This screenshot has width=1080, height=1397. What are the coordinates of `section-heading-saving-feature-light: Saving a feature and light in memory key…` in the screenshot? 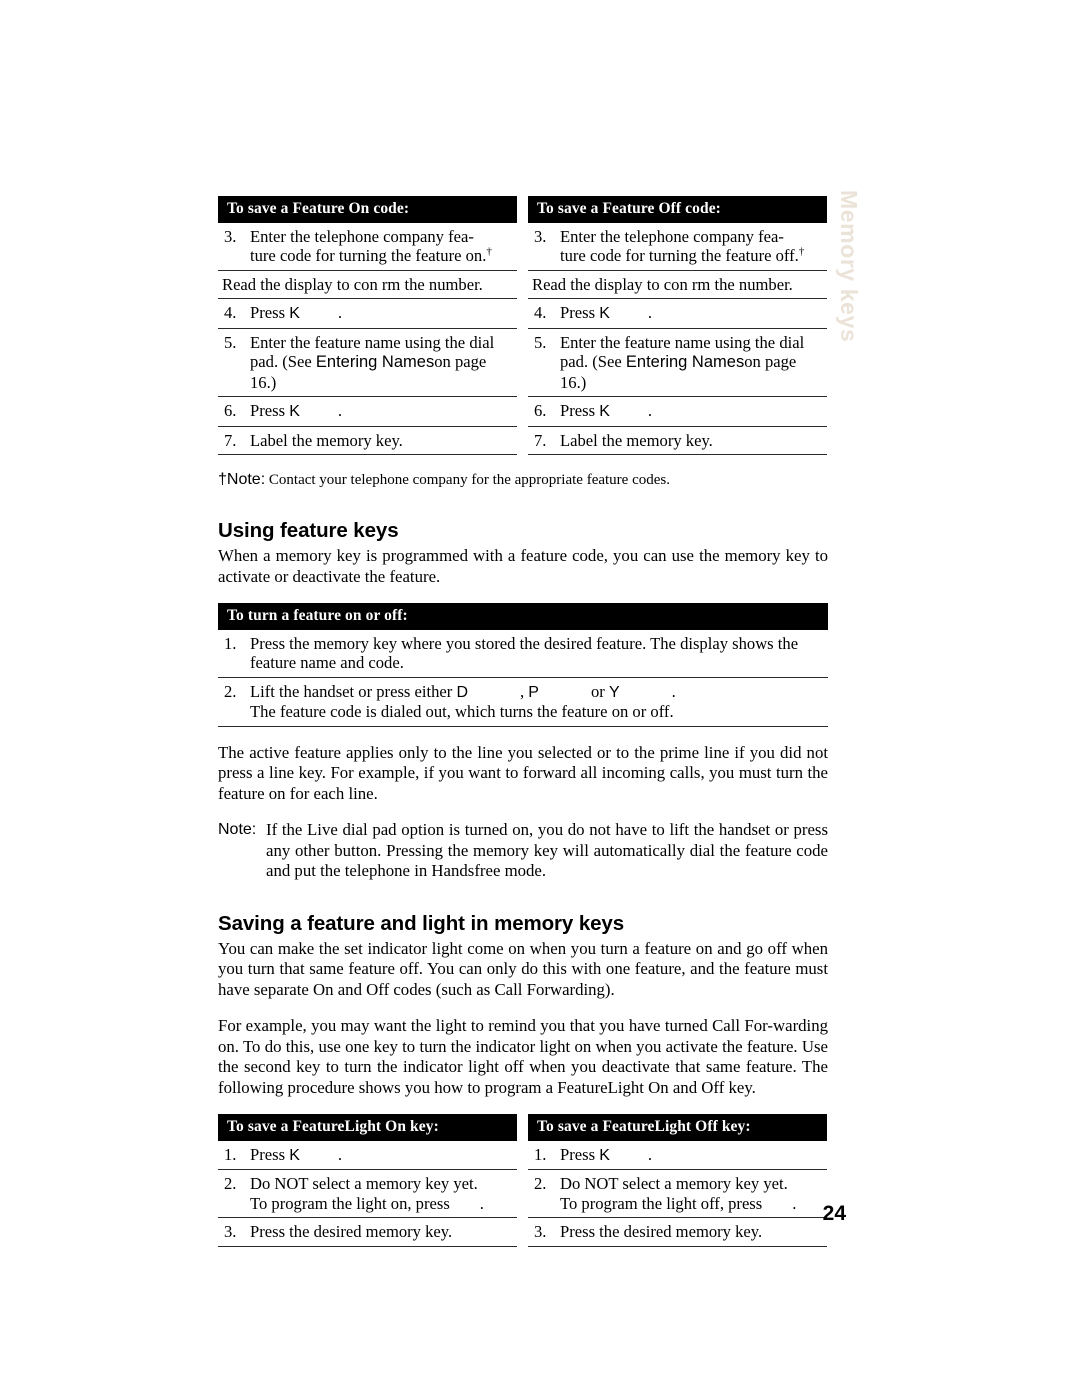 It's located at (421, 923).